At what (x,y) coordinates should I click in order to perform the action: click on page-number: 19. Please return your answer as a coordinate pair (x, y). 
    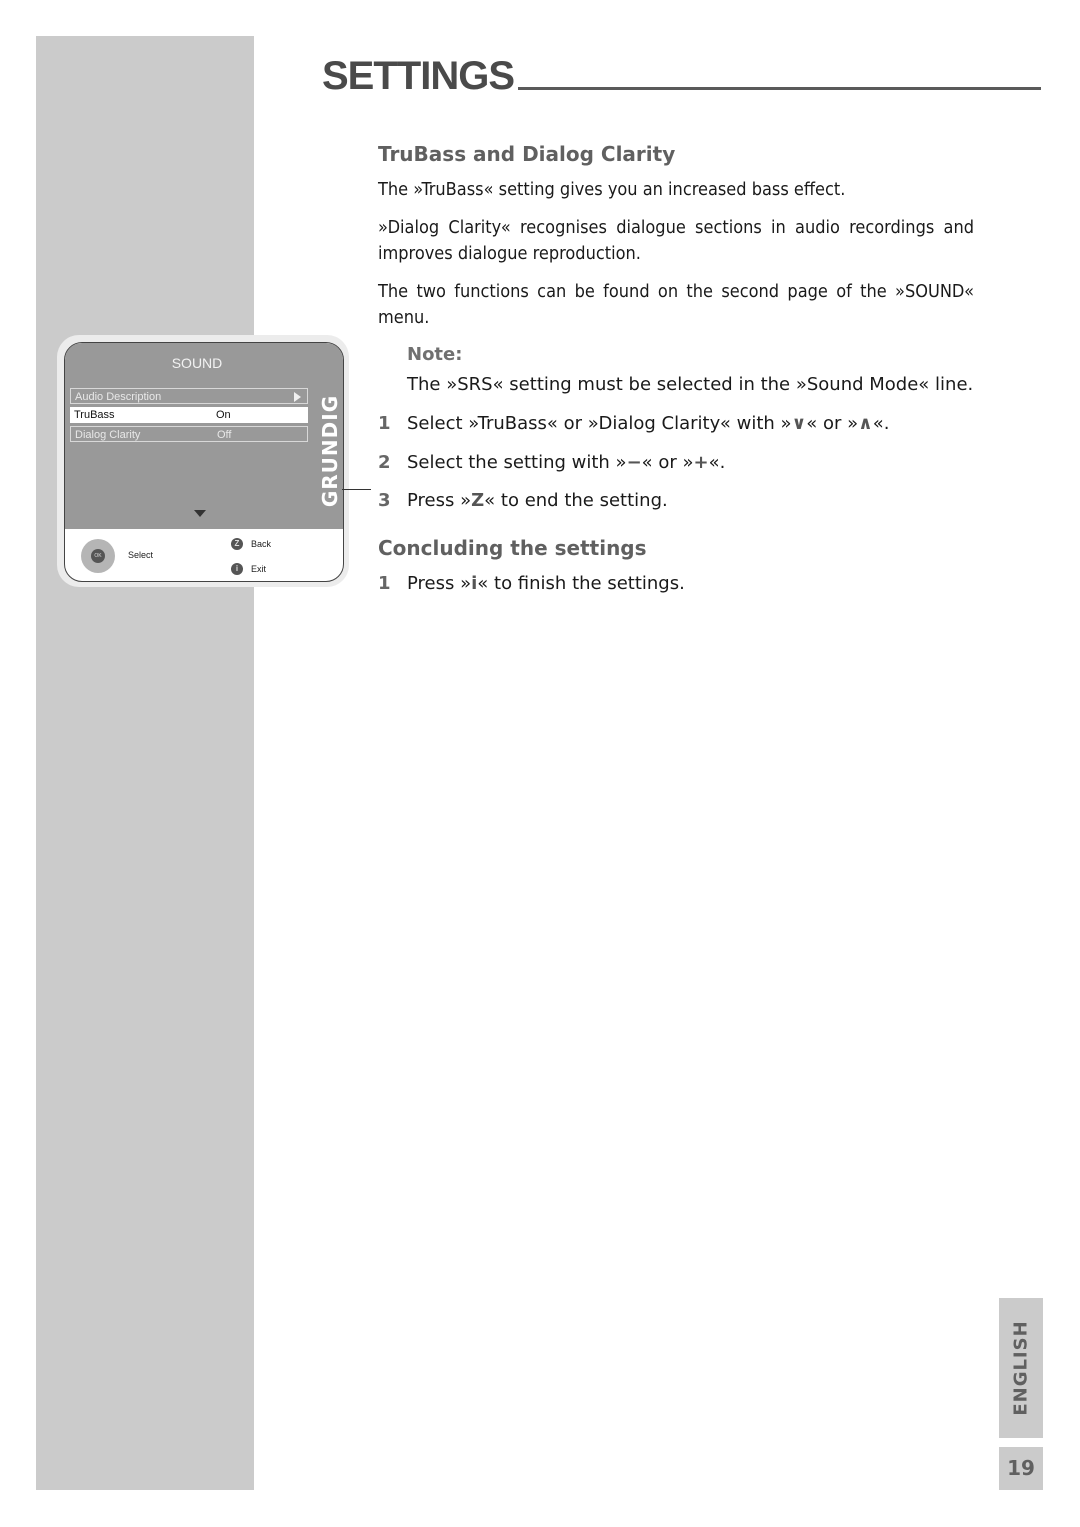
    Looking at the image, I should click on (1021, 1468).